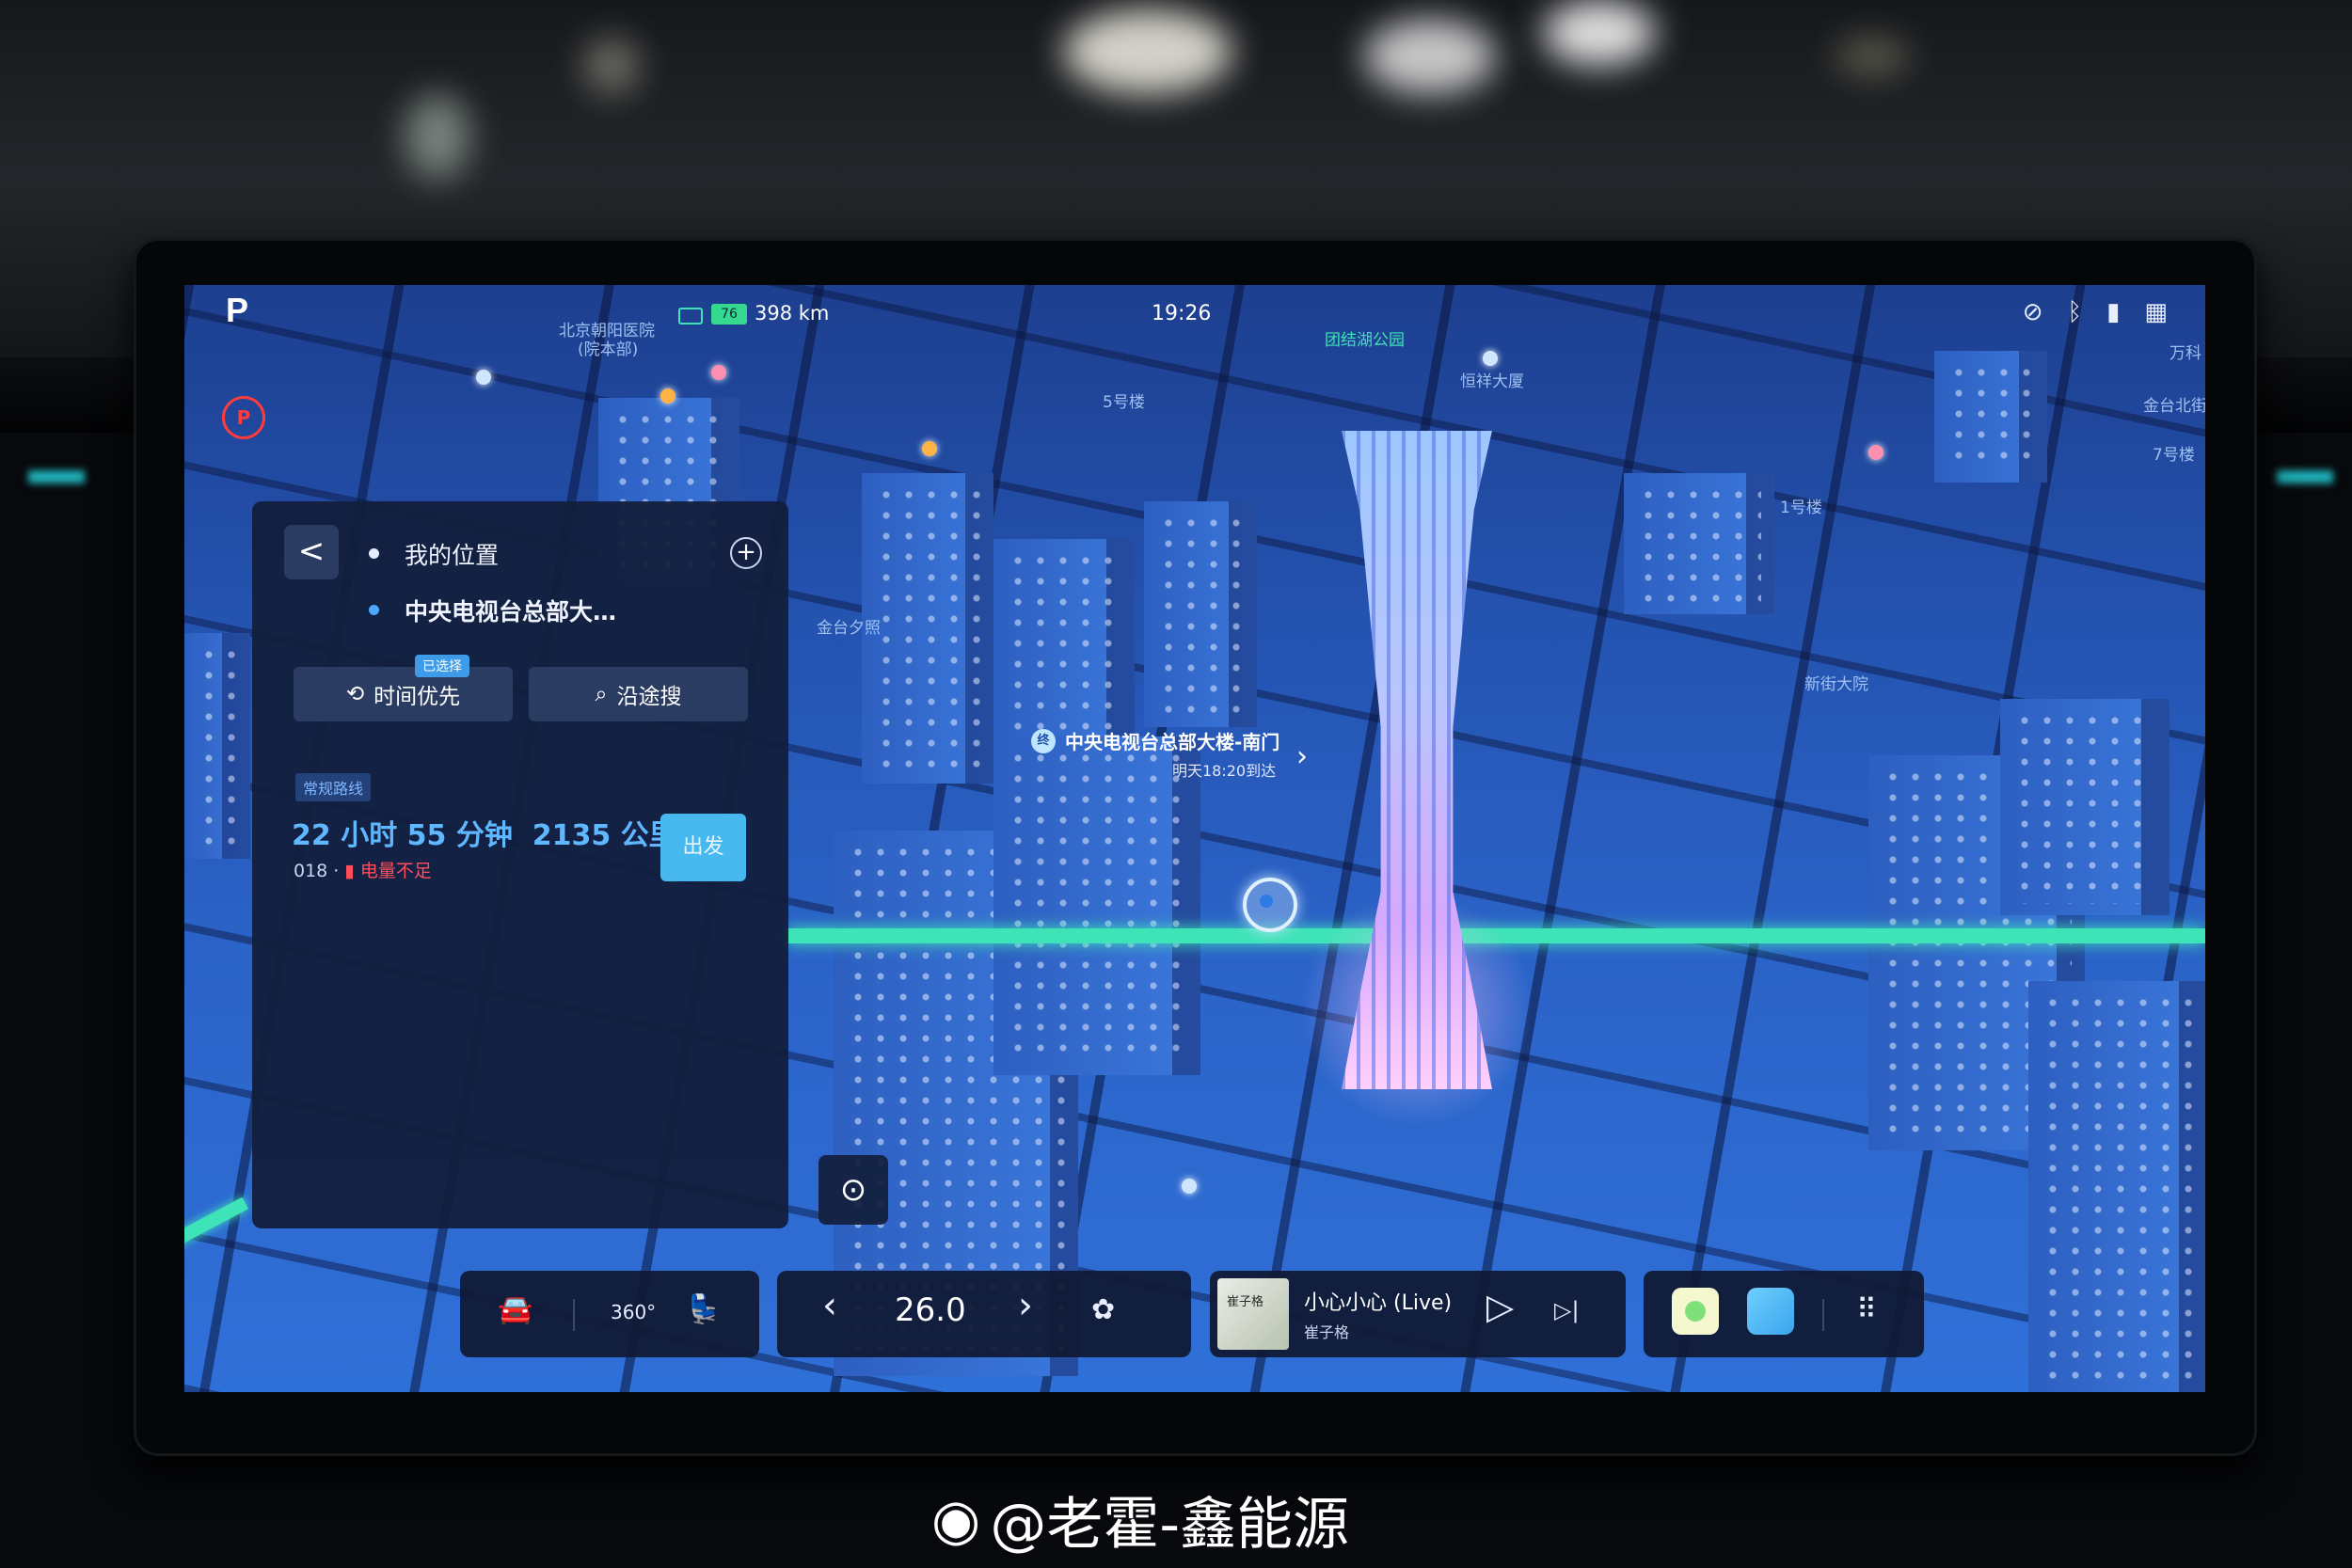 The width and height of the screenshot is (2352, 1568). What do you see at coordinates (442, 666) in the screenshot?
I see `selected-badge: 已选择` at bounding box center [442, 666].